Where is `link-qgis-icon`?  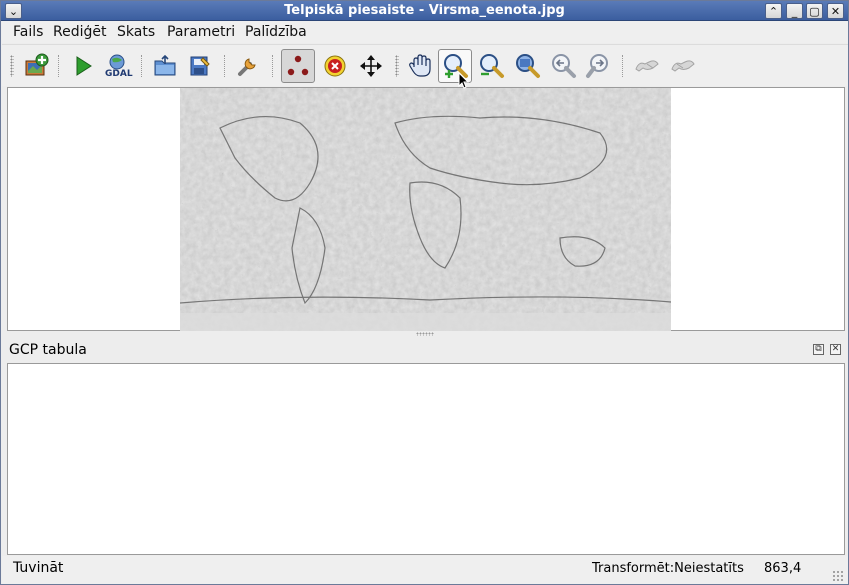
link-qgis-icon is located at coordinates (683, 66).